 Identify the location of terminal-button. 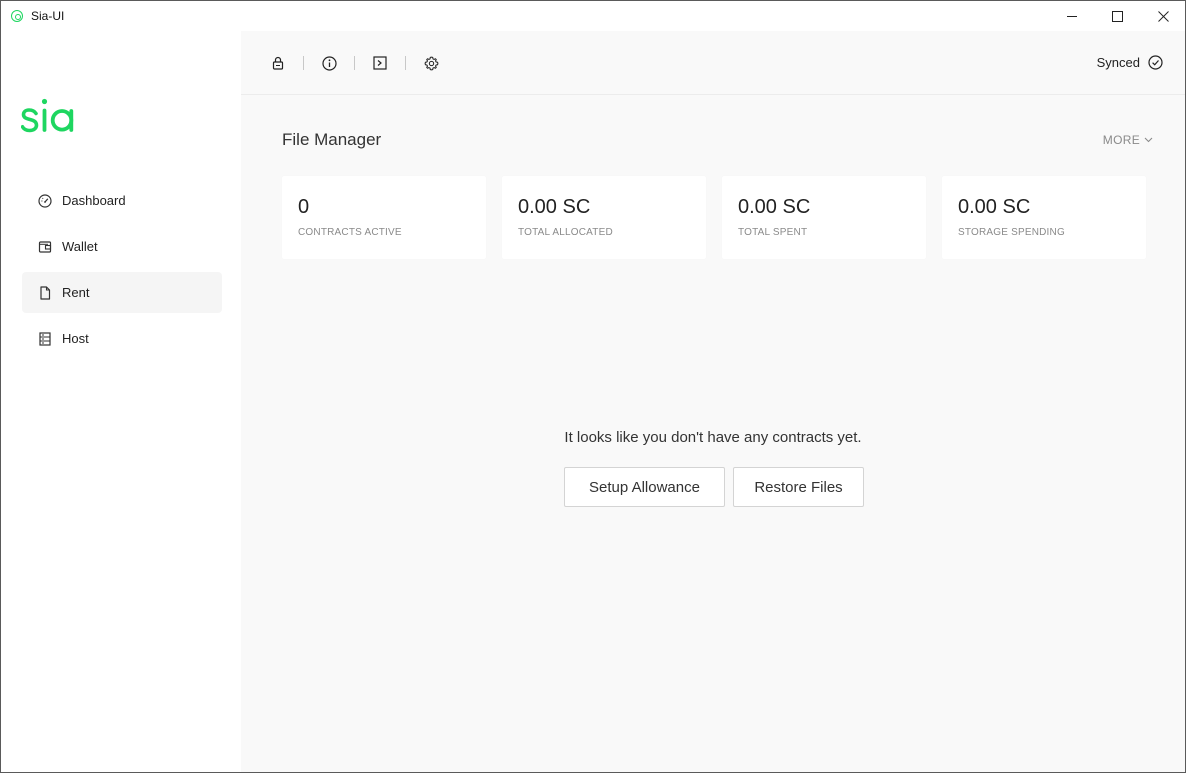
(380, 63).